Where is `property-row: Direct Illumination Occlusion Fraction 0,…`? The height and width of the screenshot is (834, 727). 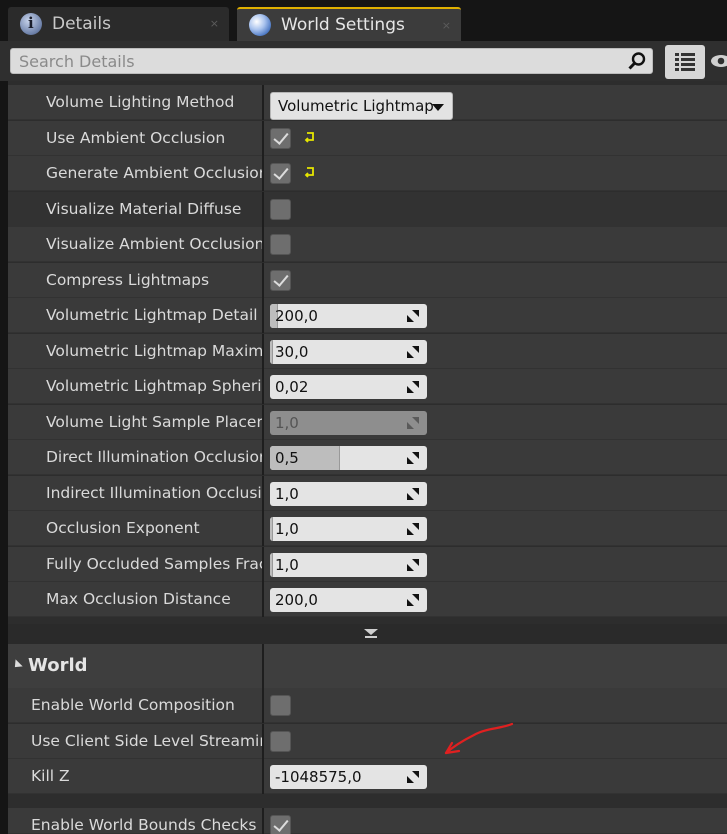
property-row: Direct Illumination Occlusion Fraction 0,… is located at coordinates (367, 457).